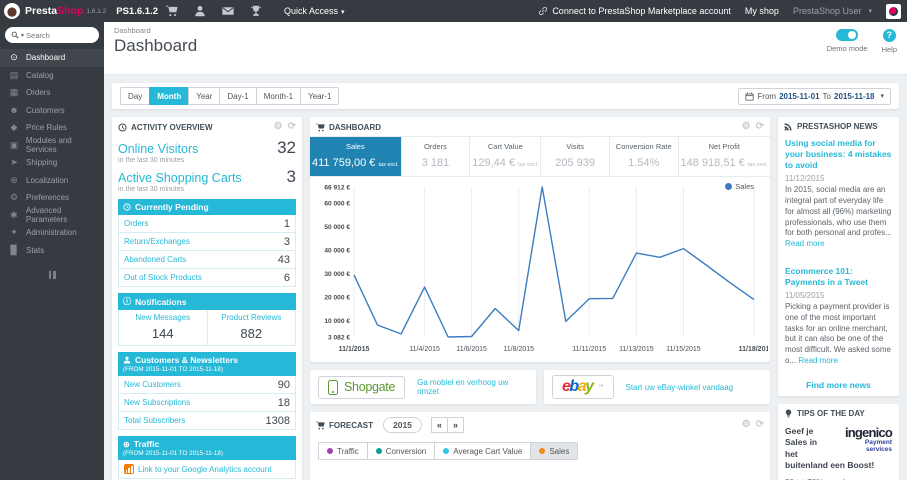  Describe the element at coordinates (52, 93) in the screenshot. I see `sidebar-item-orders: ▦ Orders` at that location.